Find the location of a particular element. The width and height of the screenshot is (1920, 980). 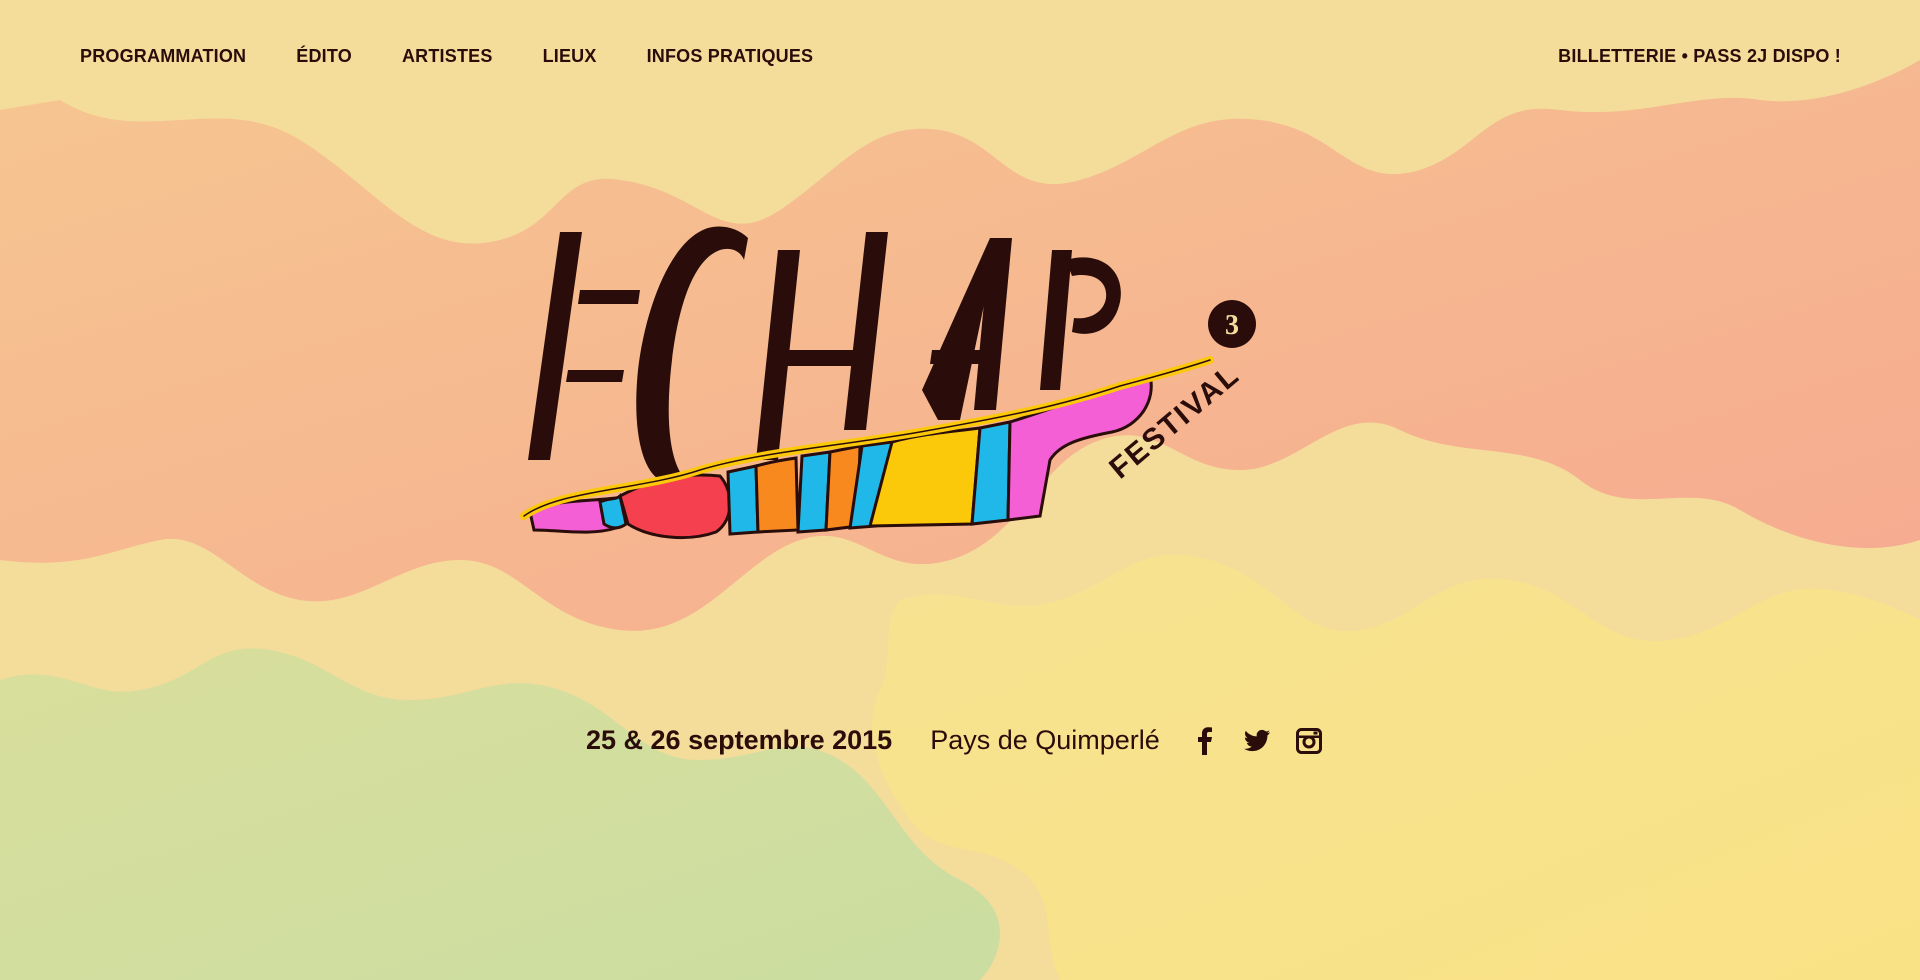

twitter-icon is located at coordinates (1256, 741).